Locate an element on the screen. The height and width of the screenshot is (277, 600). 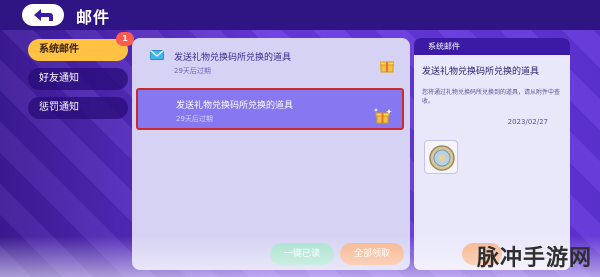
sidebar-item-system-mail: 系统邮件 1 is located at coordinates (81, 46).